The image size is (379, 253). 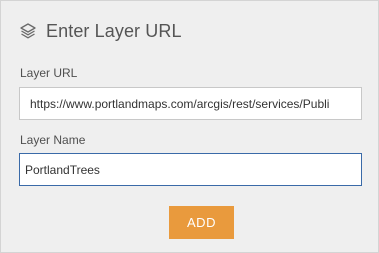 What do you see at coordinates (114, 30) in the screenshot?
I see `panel-title: Enter Layer URL` at bounding box center [114, 30].